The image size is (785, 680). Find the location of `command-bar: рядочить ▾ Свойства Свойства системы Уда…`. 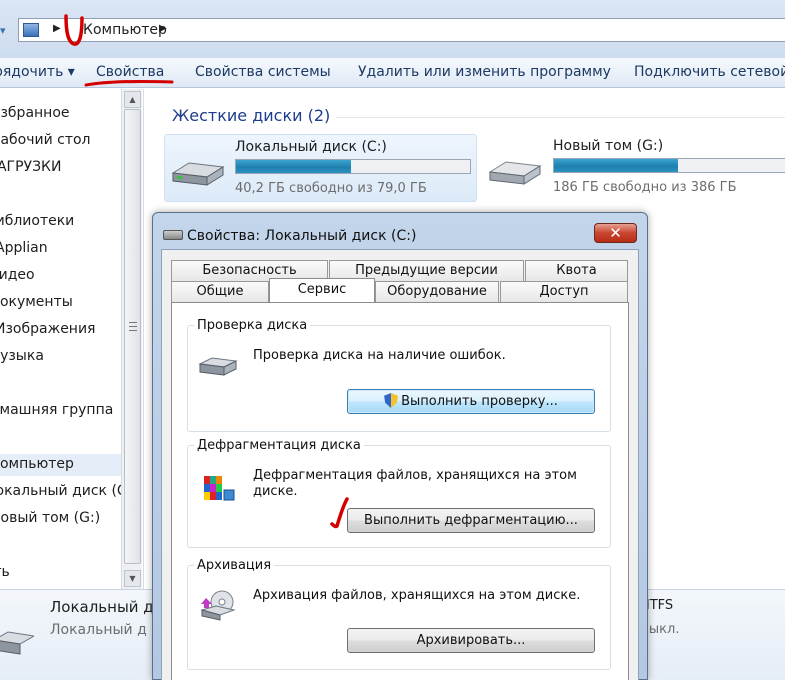

command-bar: рядочить ▾ Свойства Свойства системы Уда… is located at coordinates (392, 73).